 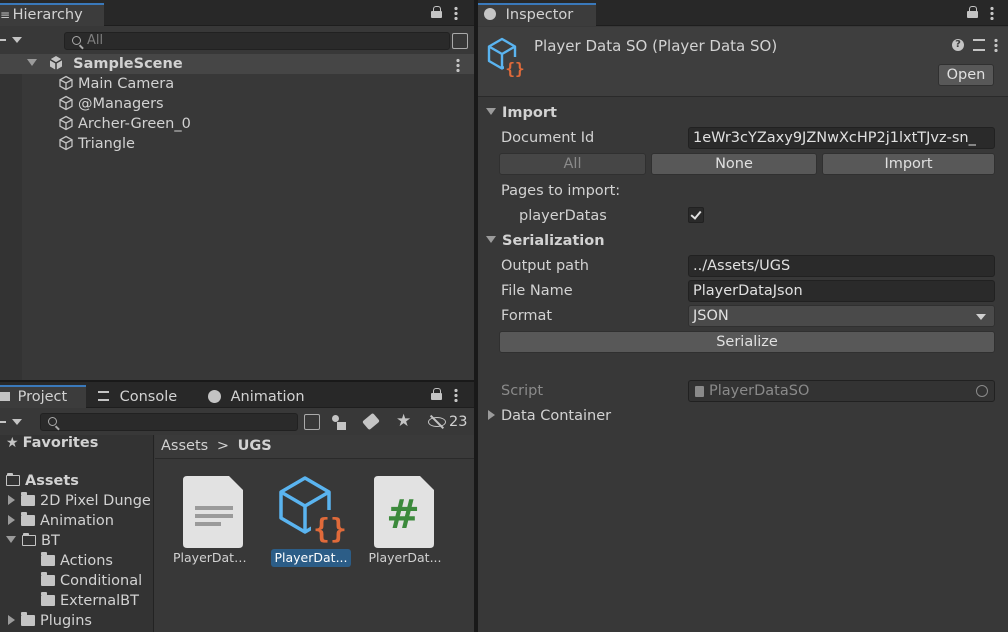 What do you see at coordinates (237, 124) in the screenshot?
I see `hierarchy-item-archer: Archer-Green_0` at bounding box center [237, 124].